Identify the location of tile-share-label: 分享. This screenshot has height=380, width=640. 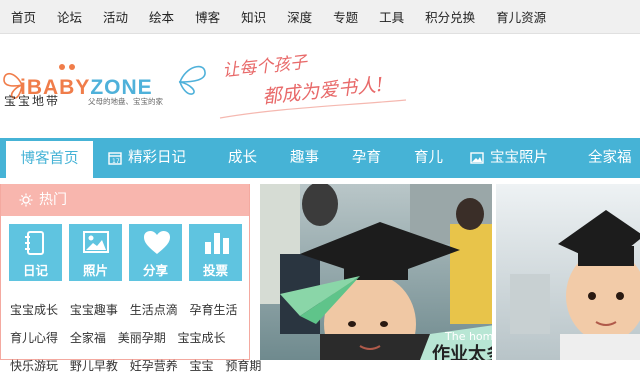
(155, 270).